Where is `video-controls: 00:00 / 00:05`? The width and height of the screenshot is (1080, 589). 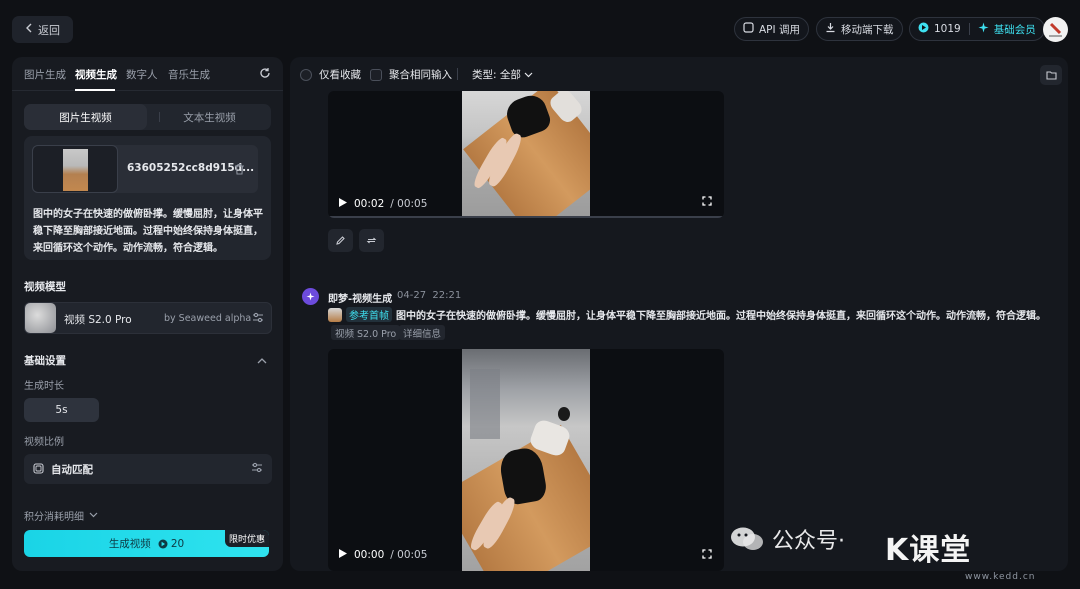 video-controls: 00:00 / 00:05 is located at coordinates (526, 555).